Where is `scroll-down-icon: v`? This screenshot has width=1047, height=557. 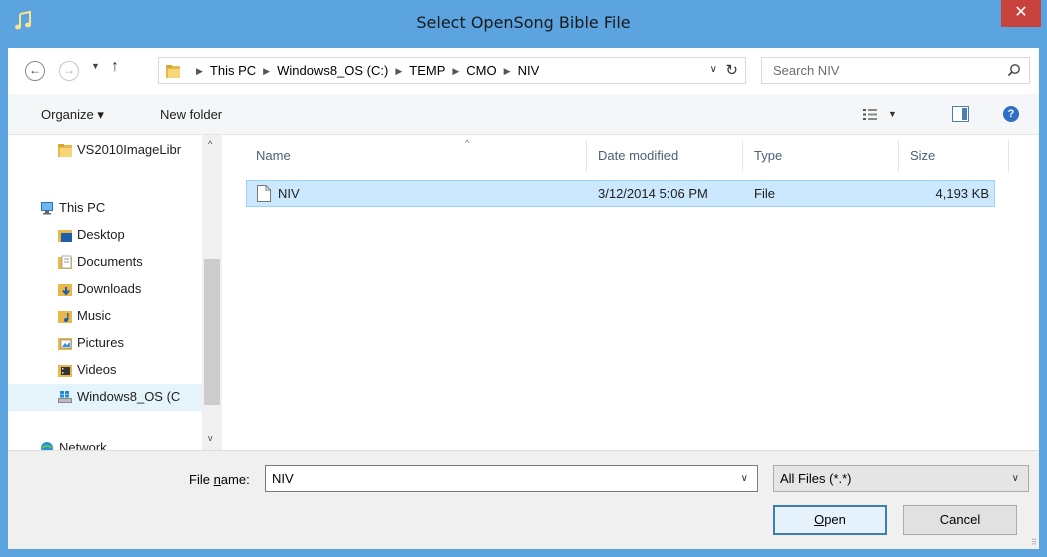
scroll-down-icon: v is located at coordinates (210, 438).